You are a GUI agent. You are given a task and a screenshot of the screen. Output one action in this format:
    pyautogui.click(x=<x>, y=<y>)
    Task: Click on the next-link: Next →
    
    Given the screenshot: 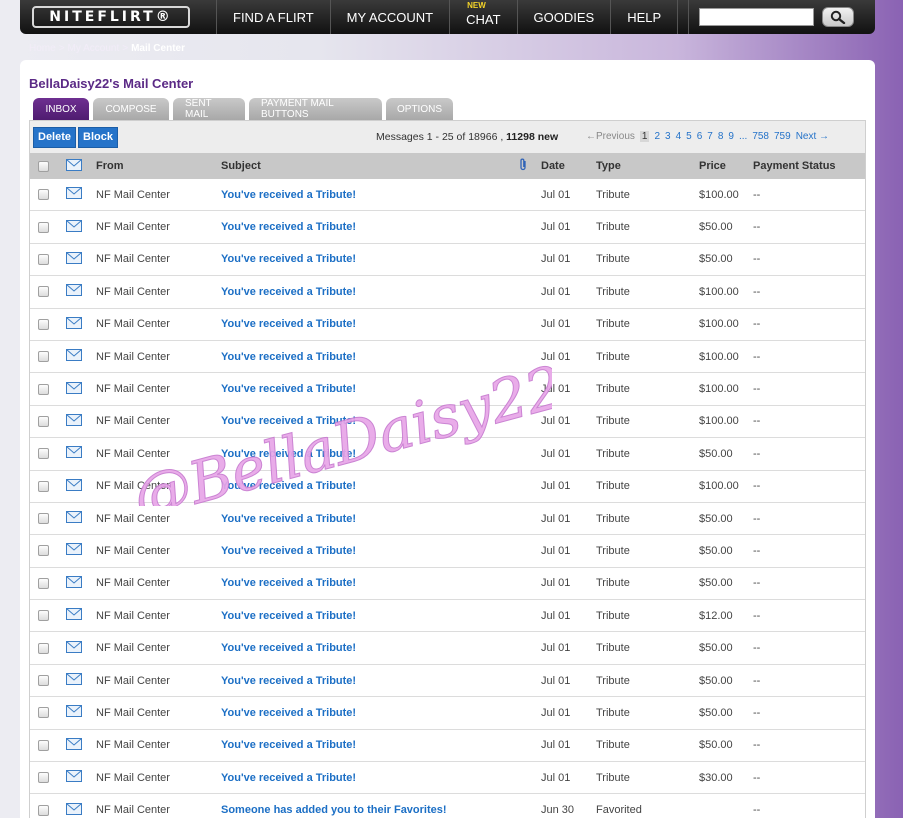 What is the action you would take?
    pyautogui.click(x=812, y=136)
    